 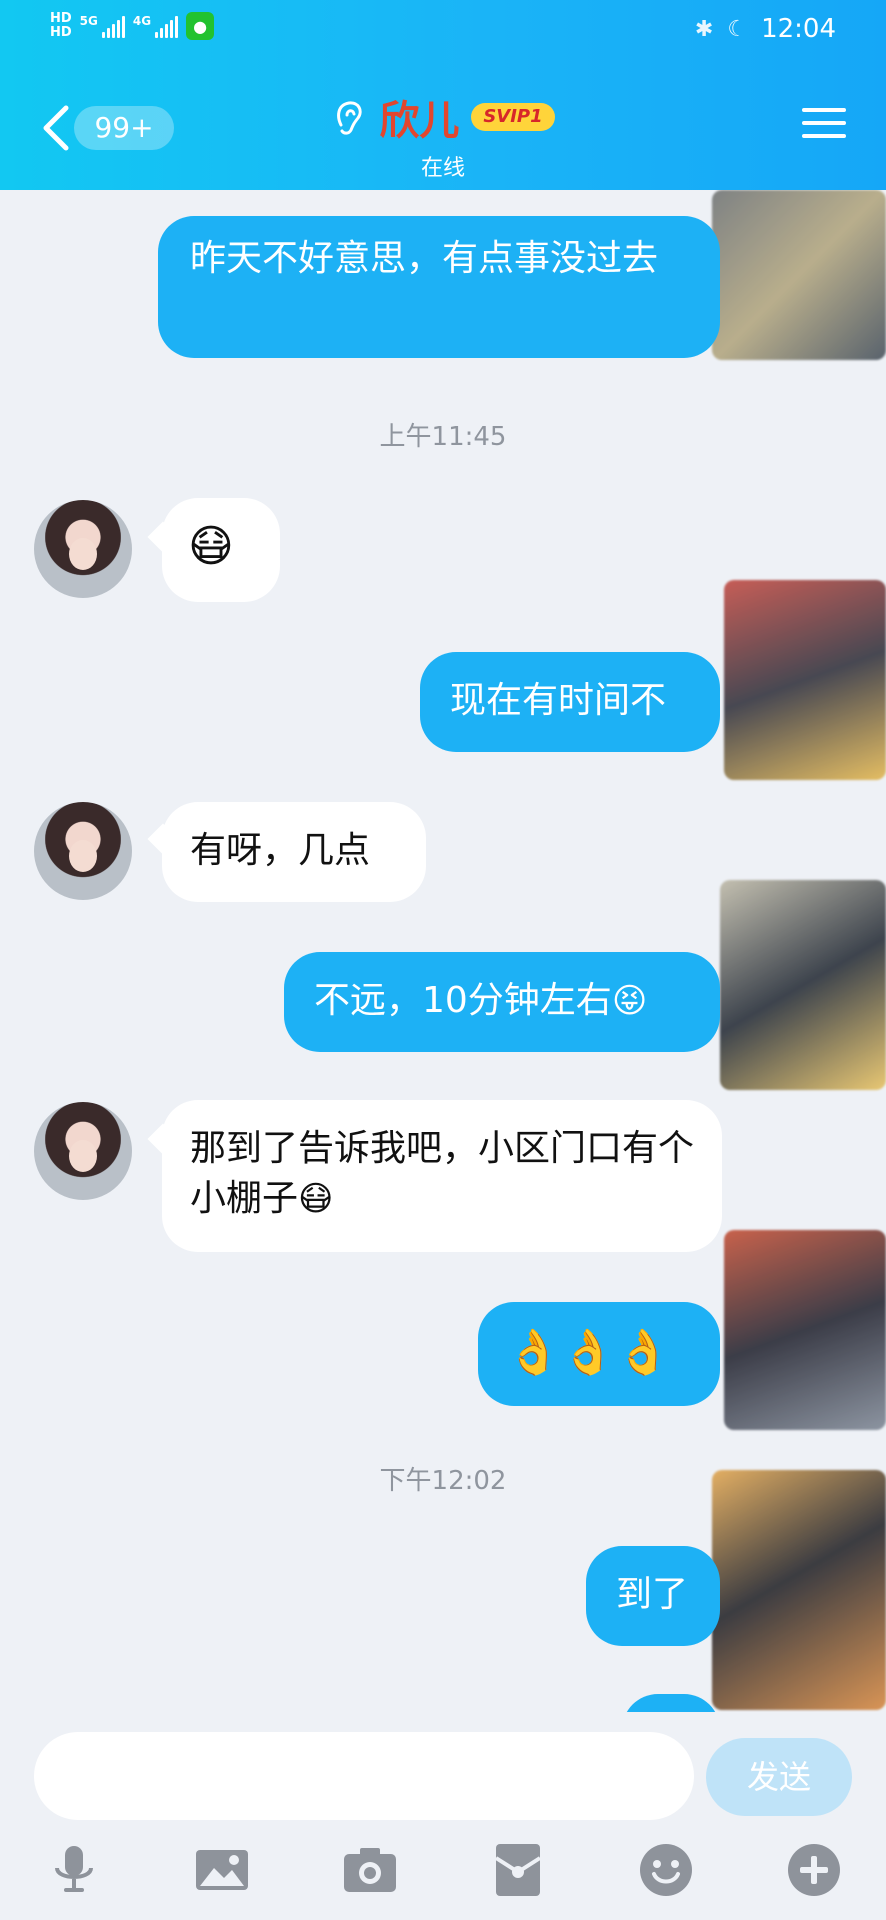 I want to click on incoming-message-bubble: 😷, so click(x=221, y=550).